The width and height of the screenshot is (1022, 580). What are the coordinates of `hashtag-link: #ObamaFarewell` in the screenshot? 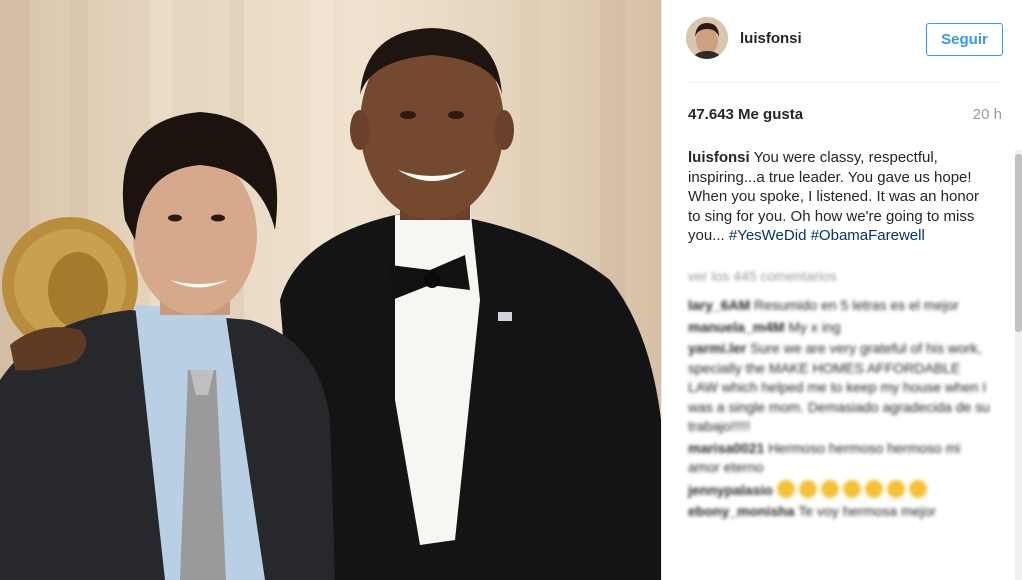 It's located at (868, 235).